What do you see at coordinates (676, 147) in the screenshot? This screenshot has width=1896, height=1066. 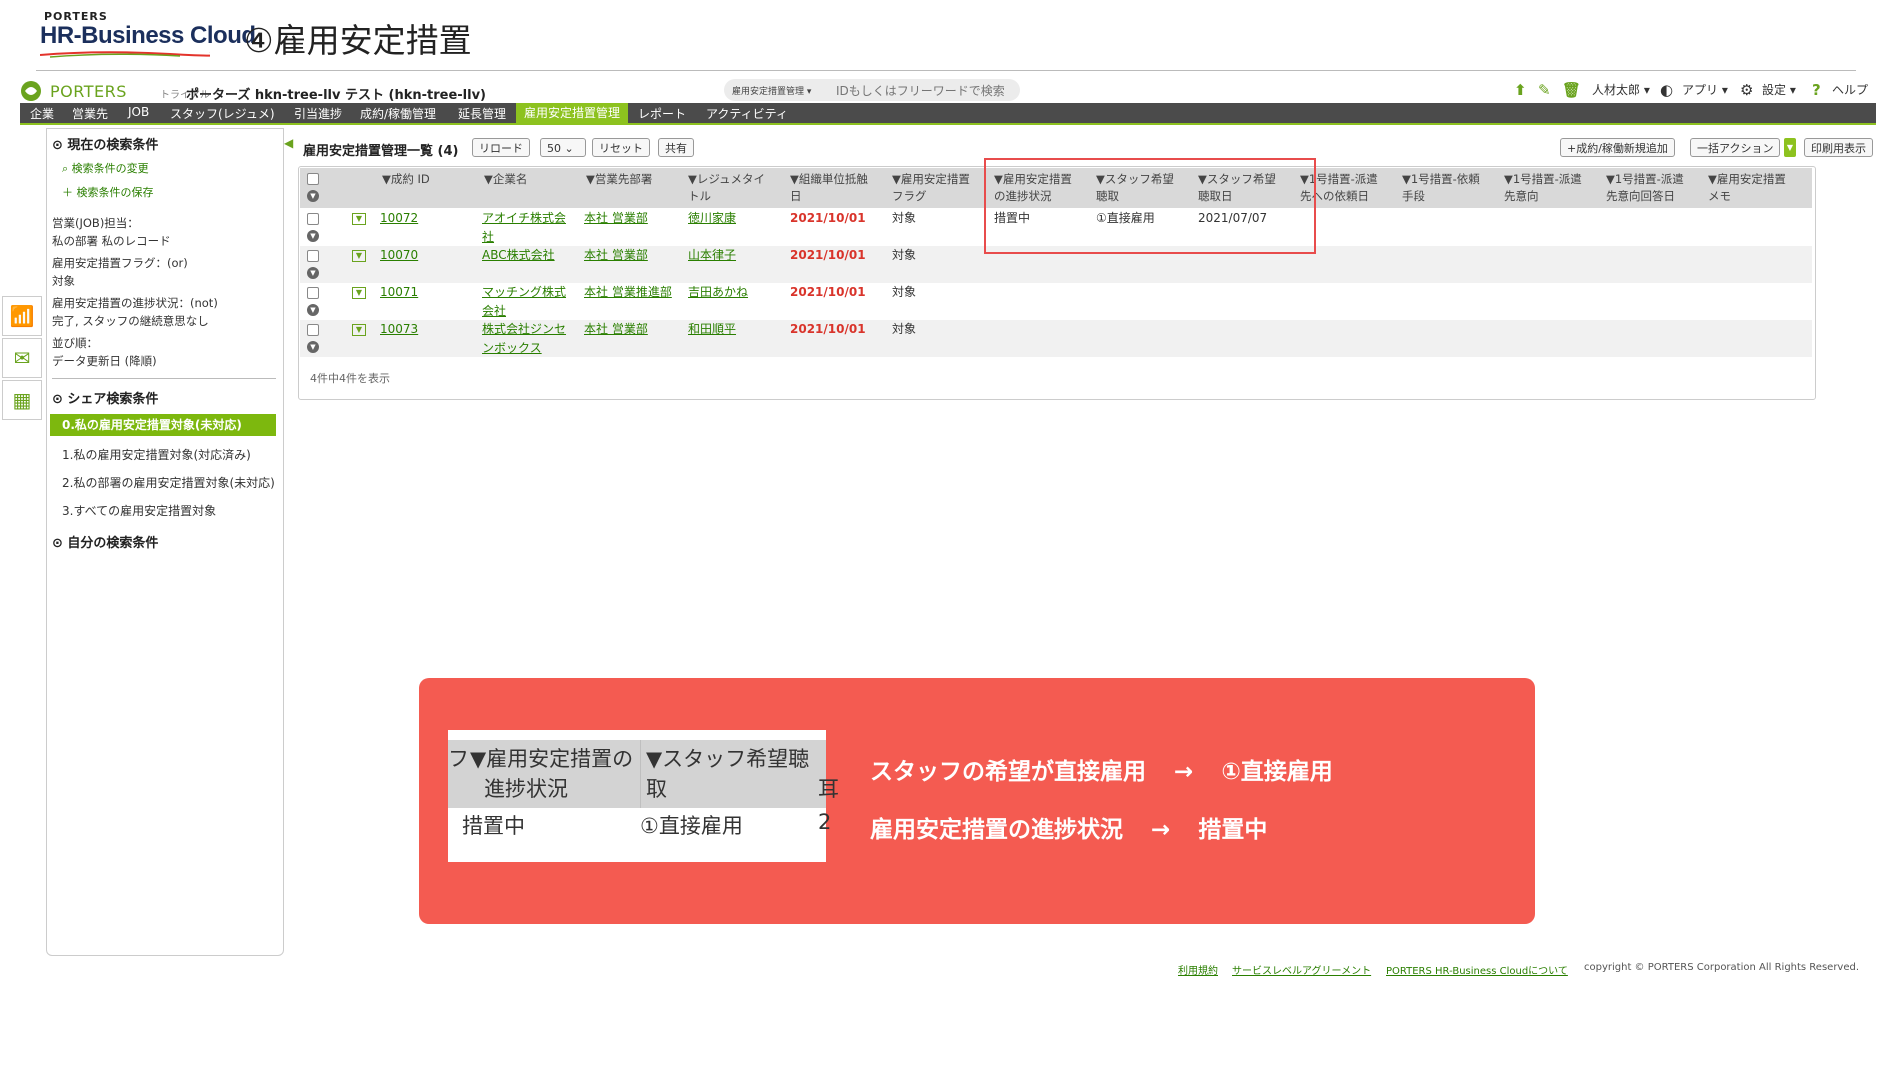 I see `share-button: 共有` at bounding box center [676, 147].